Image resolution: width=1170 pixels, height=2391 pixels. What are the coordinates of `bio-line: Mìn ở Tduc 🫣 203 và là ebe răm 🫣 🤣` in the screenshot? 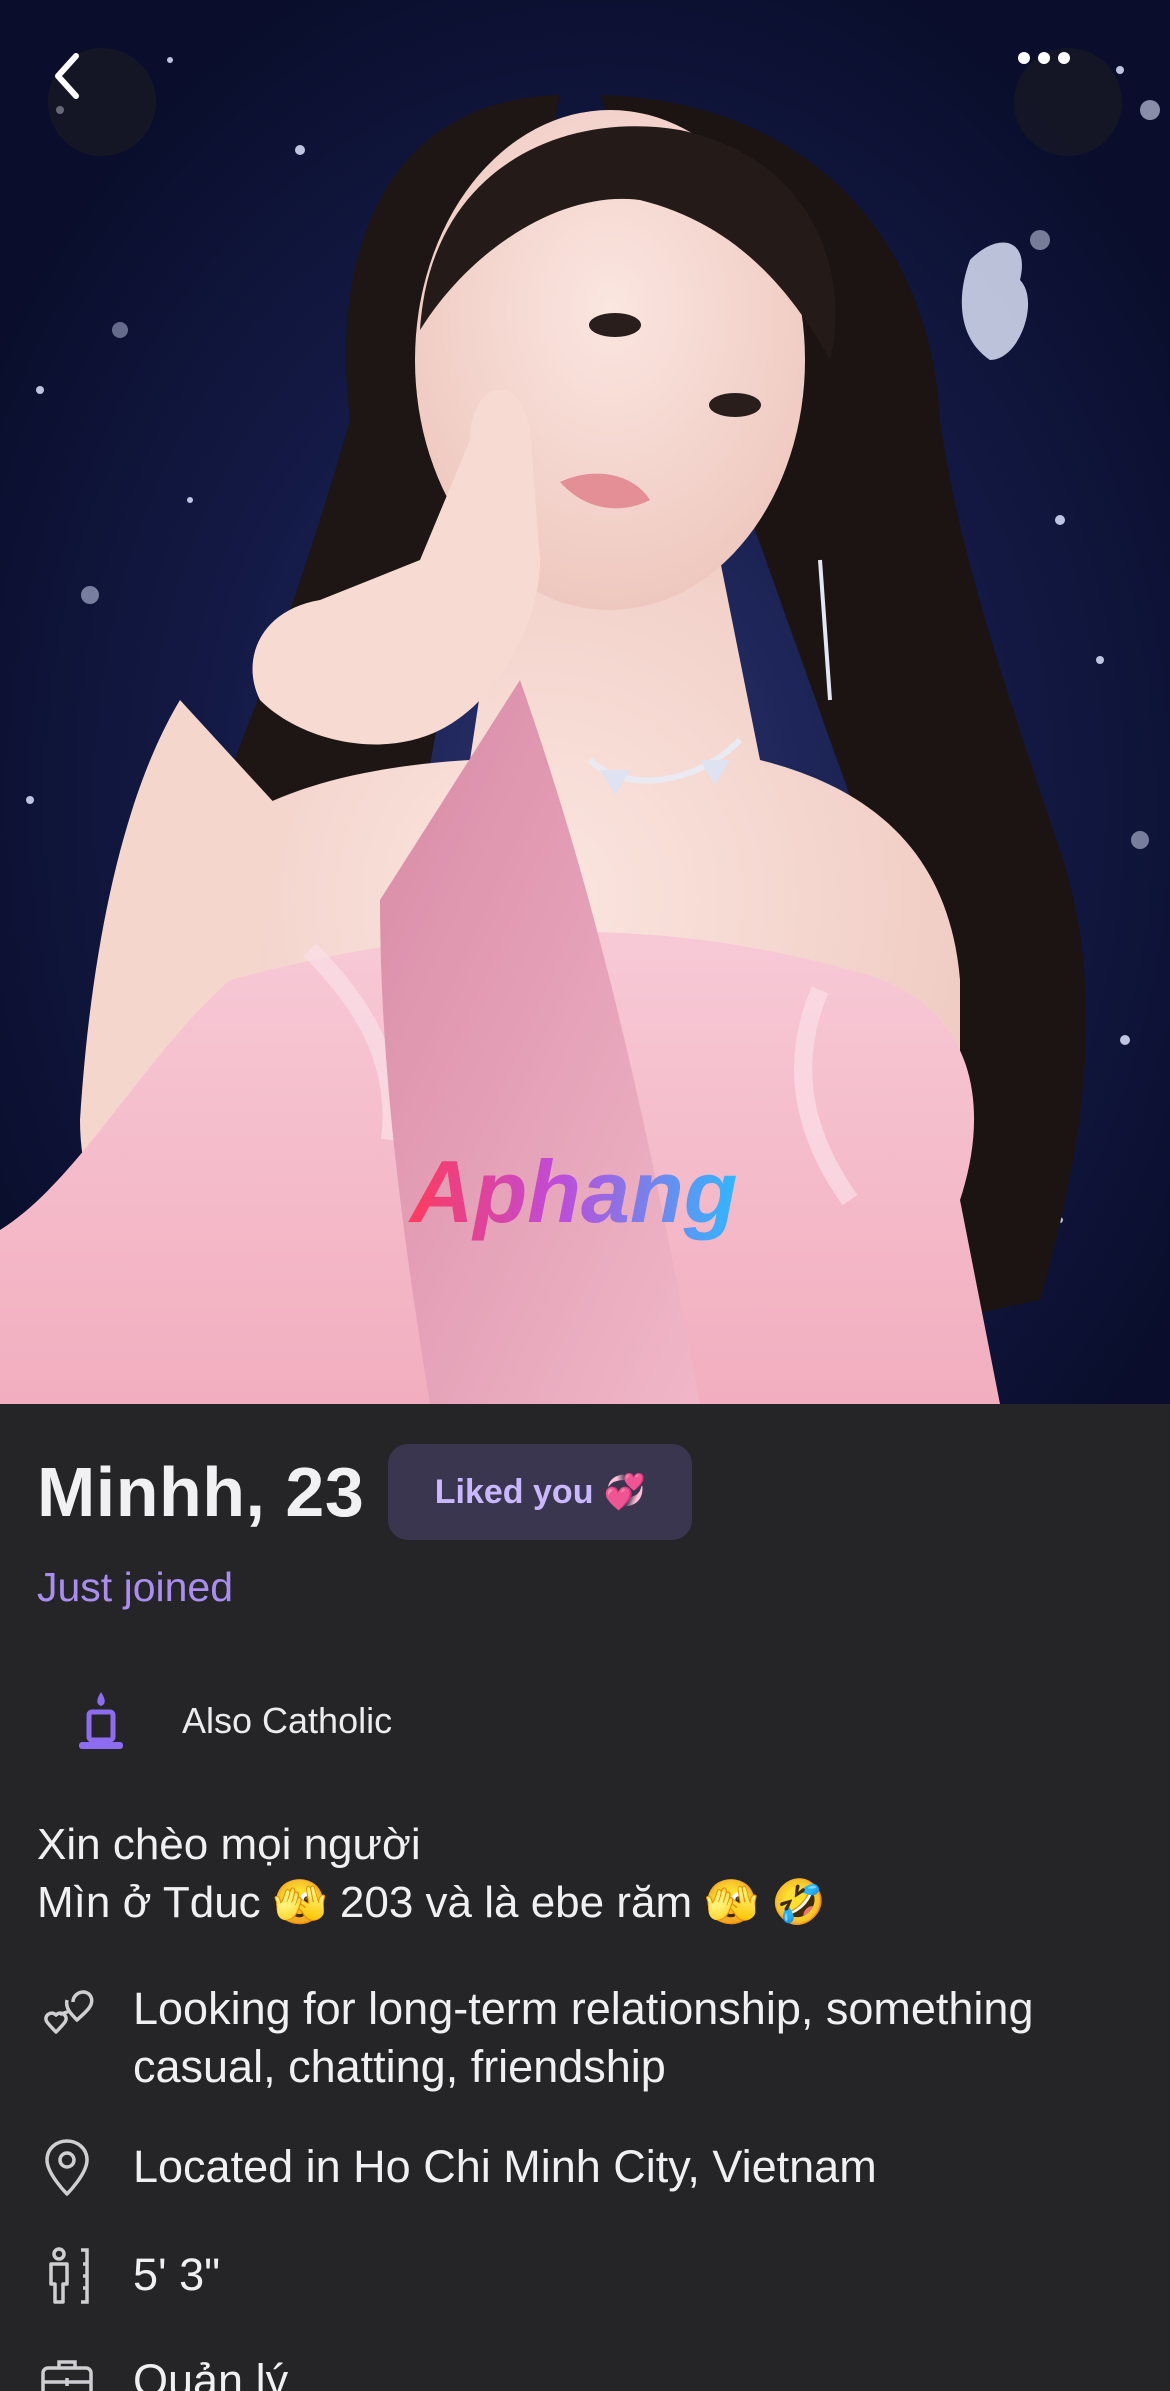 It's located at (432, 1902).